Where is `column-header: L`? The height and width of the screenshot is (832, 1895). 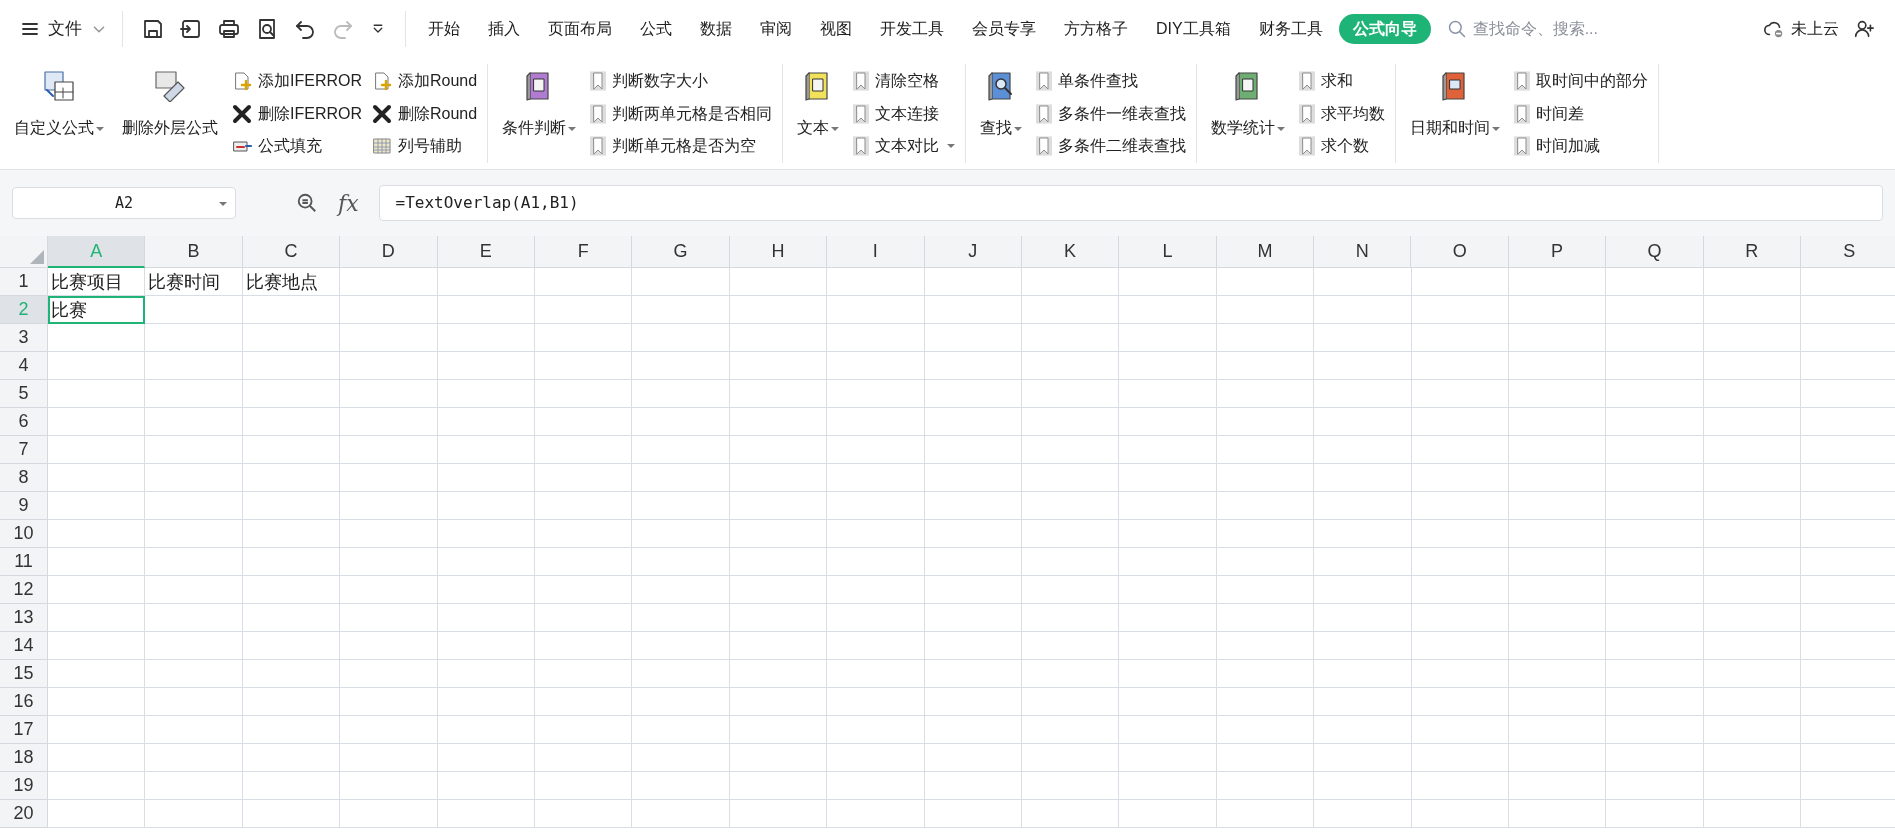
column-header: L is located at coordinates (1168, 252).